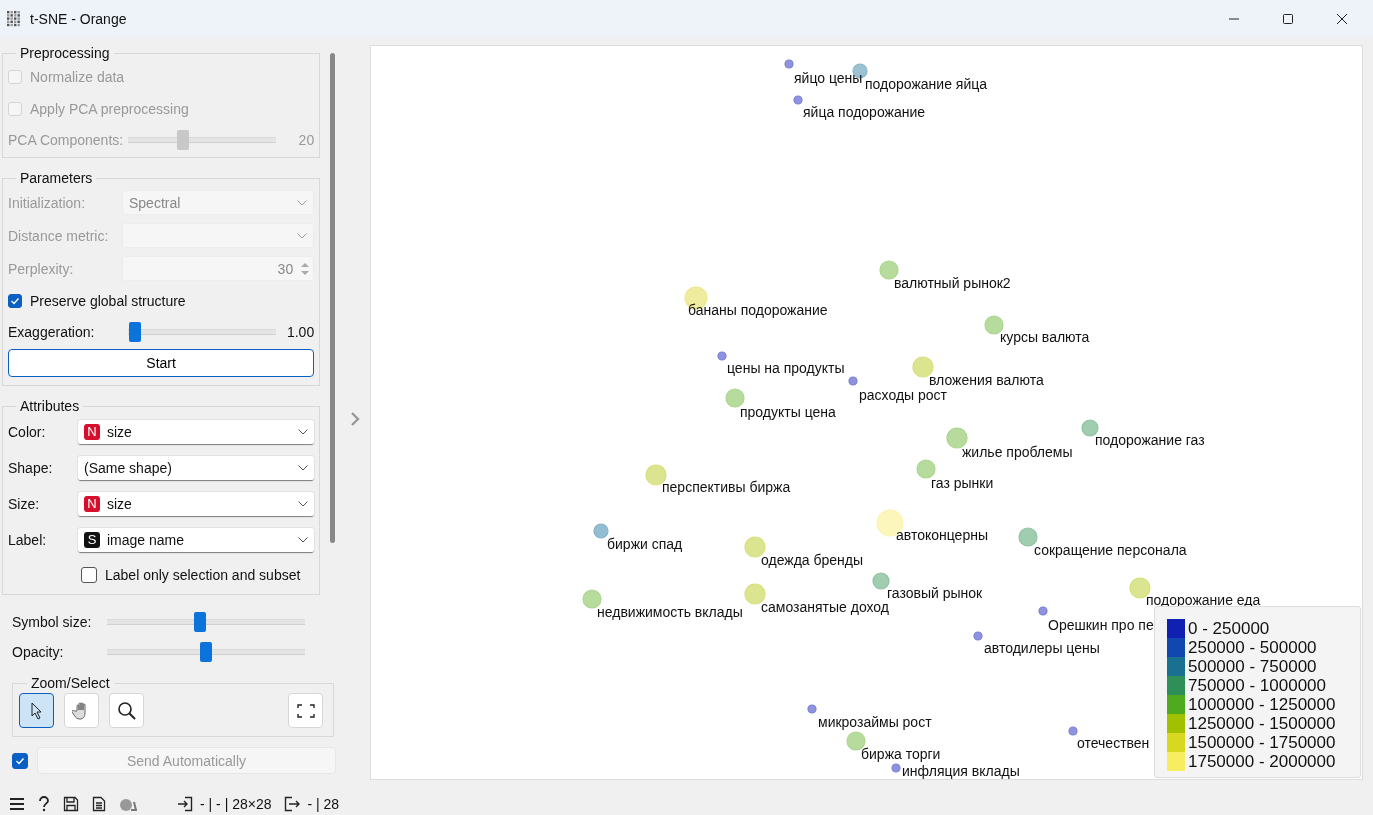  I want to click on start-button: Start, so click(161, 363).